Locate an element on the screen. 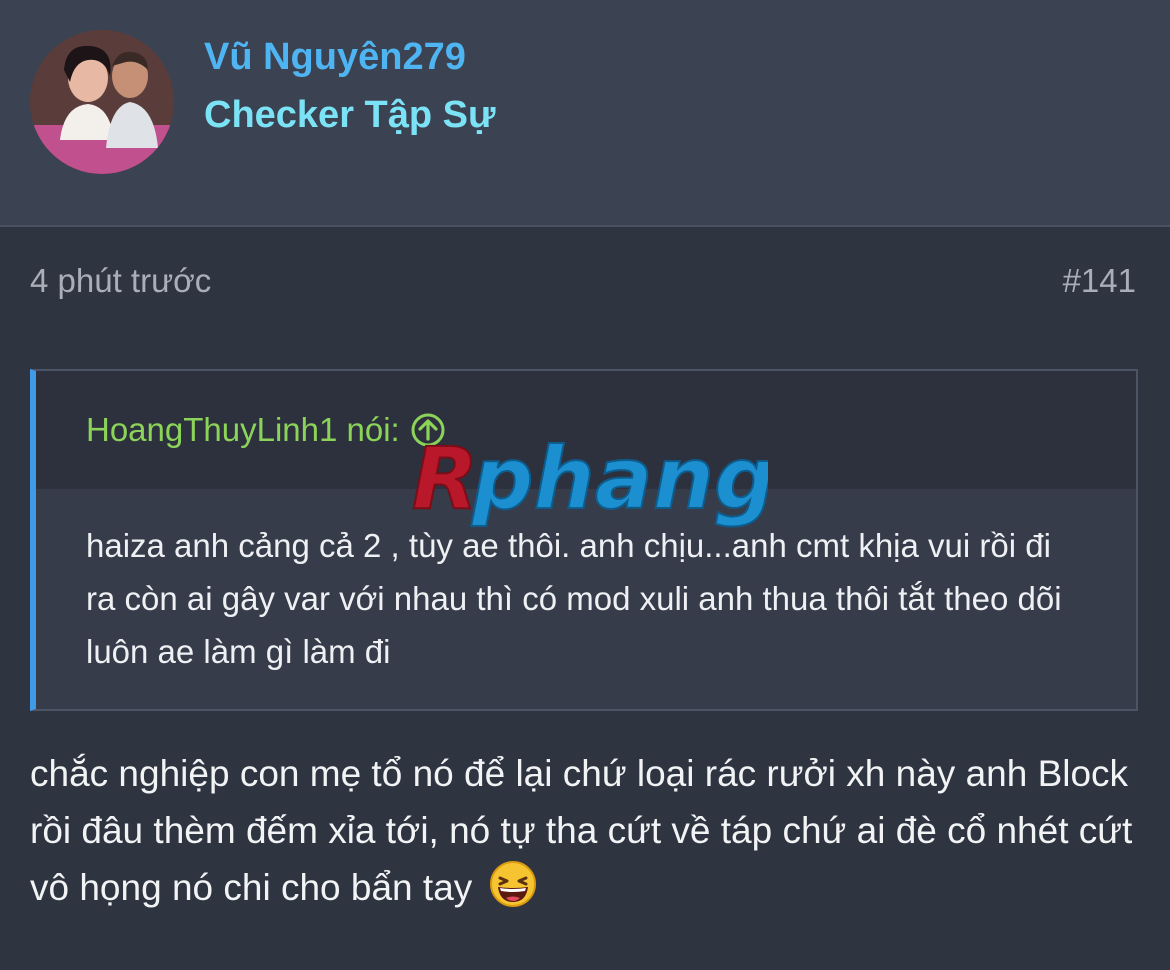 This screenshot has width=1170, height=970. post-number: #141 is located at coordinates (1099, 281).